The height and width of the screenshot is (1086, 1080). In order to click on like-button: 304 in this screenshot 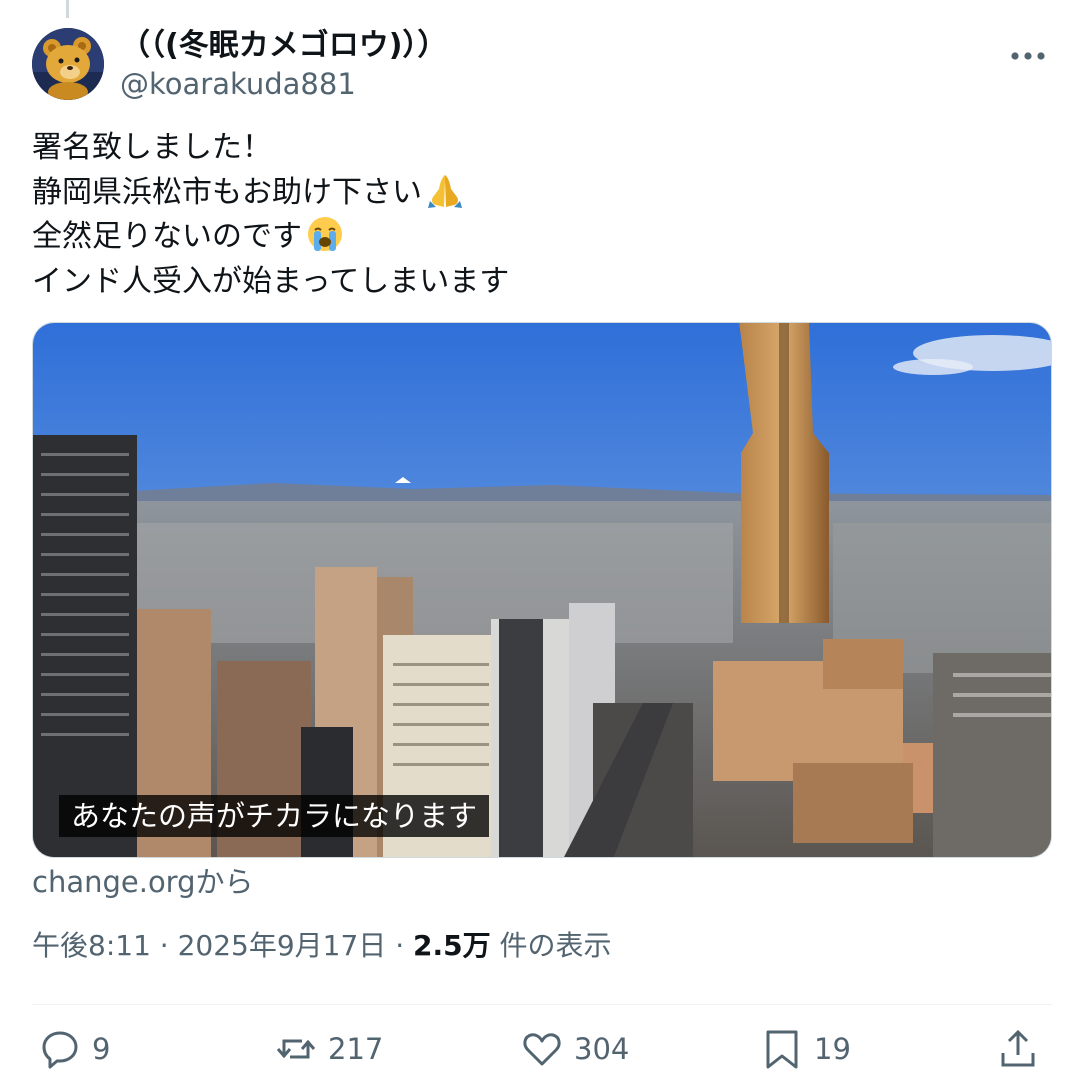, I will do `click(574, 1049)`.